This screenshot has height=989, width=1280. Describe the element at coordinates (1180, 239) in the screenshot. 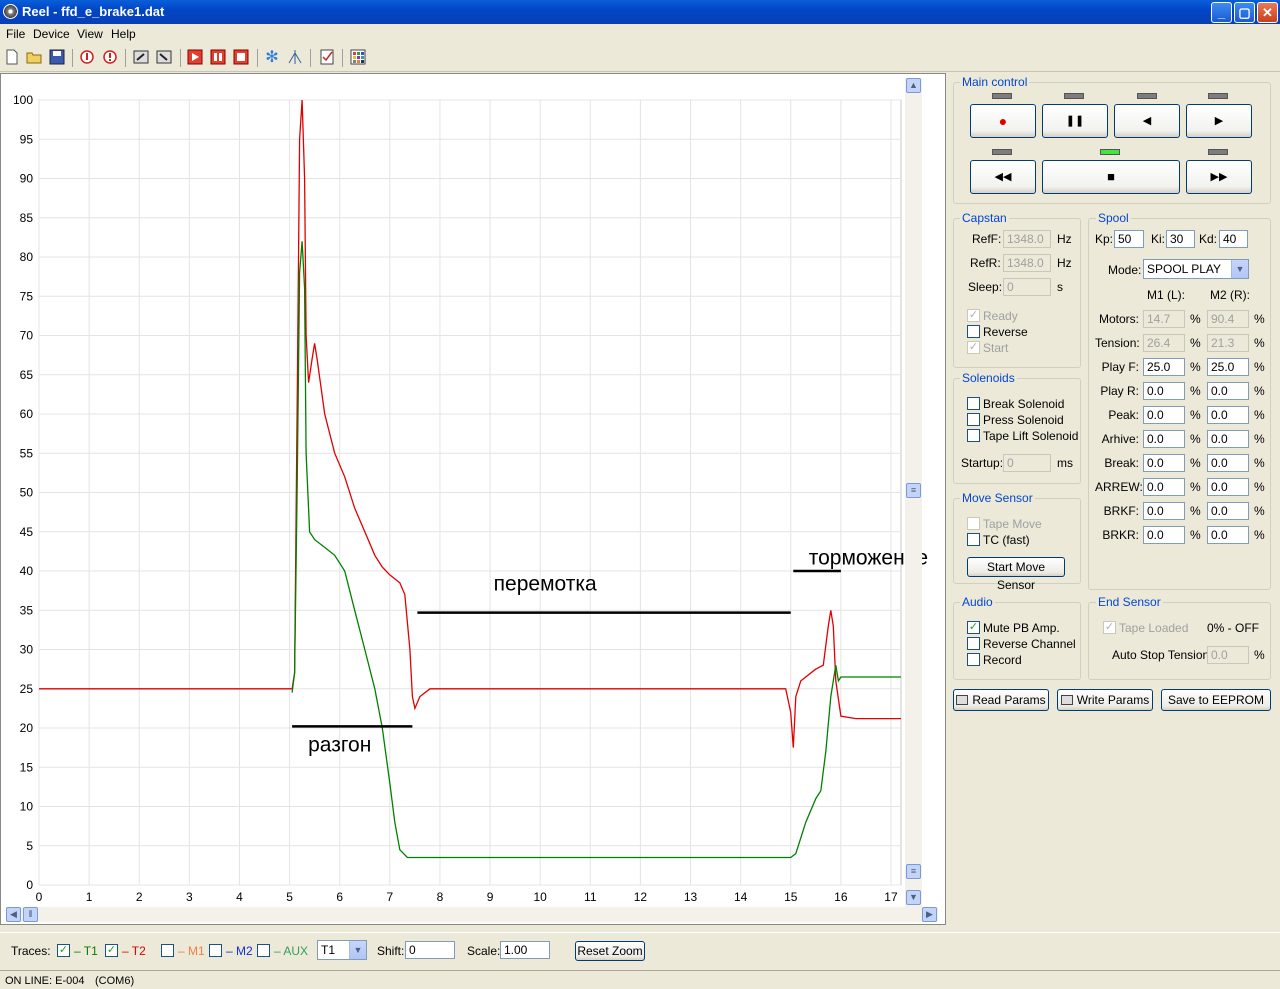

I see `ki-input: 30` at that location.